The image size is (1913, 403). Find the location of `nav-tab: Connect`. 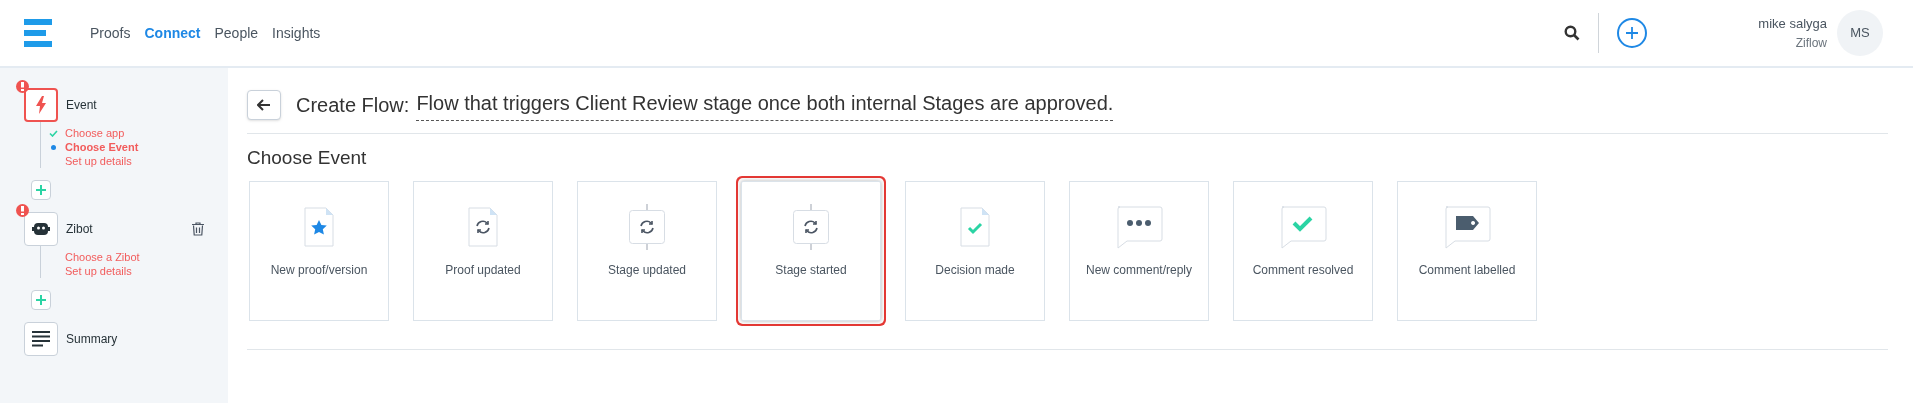

nav-tab: Connect is located at coordinates (172, 33).